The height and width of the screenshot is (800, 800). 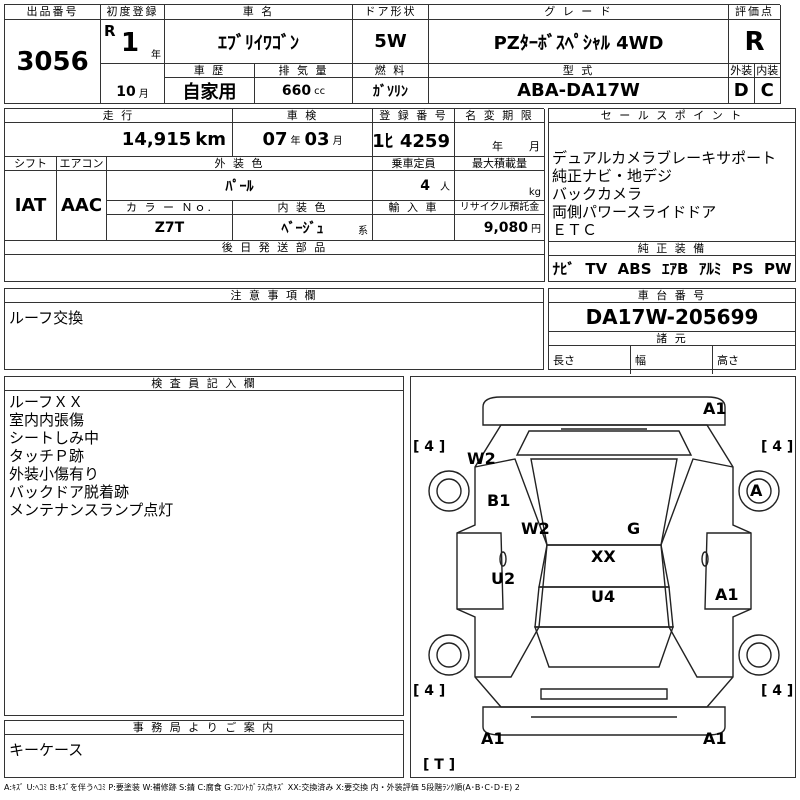 I want to click on capacity-unit: 人, so click(x=445, y=187).